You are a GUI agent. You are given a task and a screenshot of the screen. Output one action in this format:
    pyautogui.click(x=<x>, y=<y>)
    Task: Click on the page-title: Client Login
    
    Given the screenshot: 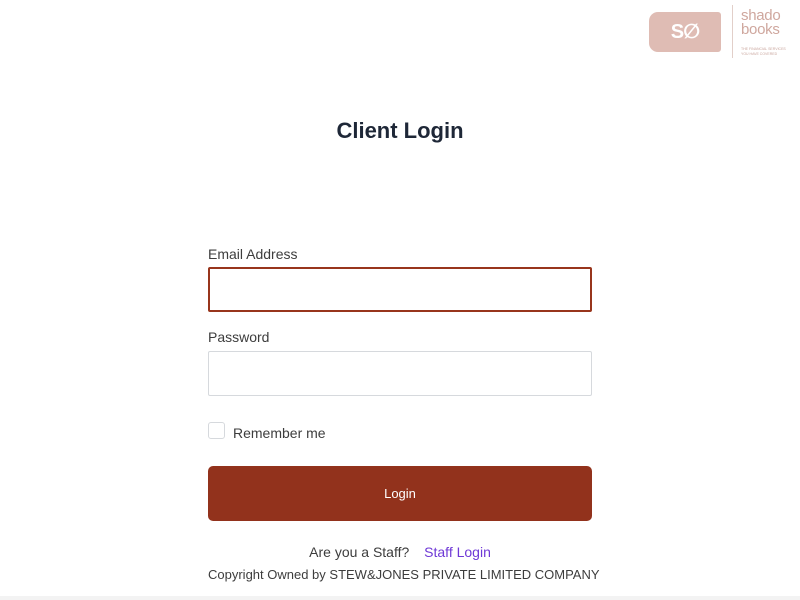 What is the action you would take?
    pyautogui.click(x=400, y=130)
    